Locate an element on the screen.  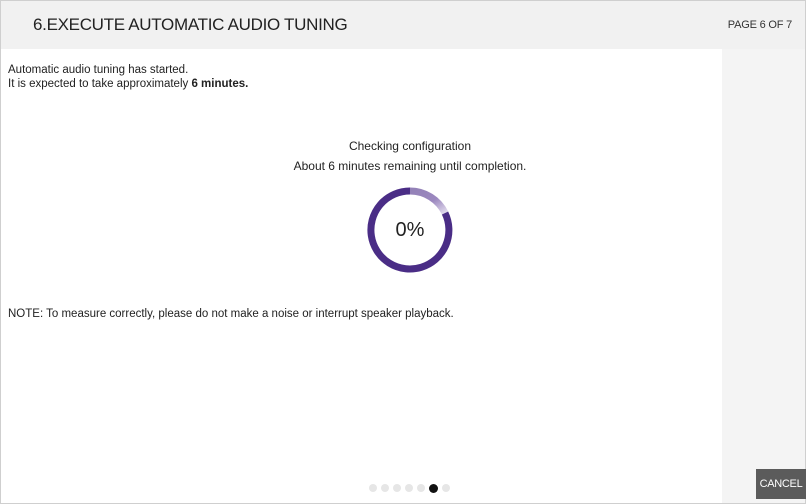
intro-line-1: Automatic audio tuning has started. is located at coordinates (98, 70).